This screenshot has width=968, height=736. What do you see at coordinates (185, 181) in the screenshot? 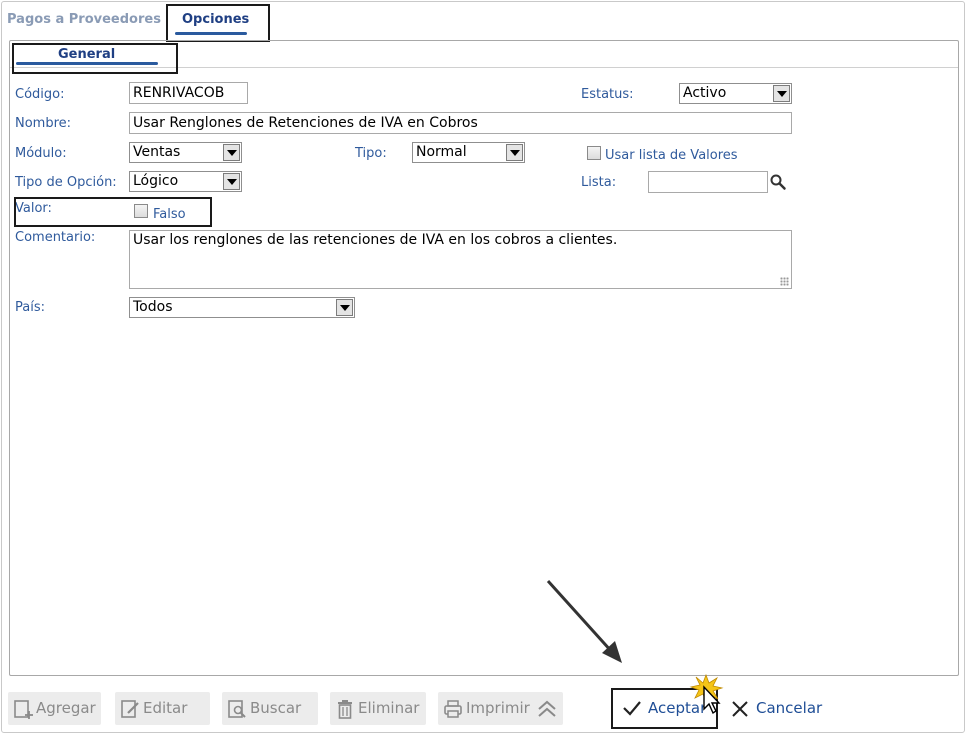
I see `tipo-opcion-select: Lógico` at bounding box center [185, 181].